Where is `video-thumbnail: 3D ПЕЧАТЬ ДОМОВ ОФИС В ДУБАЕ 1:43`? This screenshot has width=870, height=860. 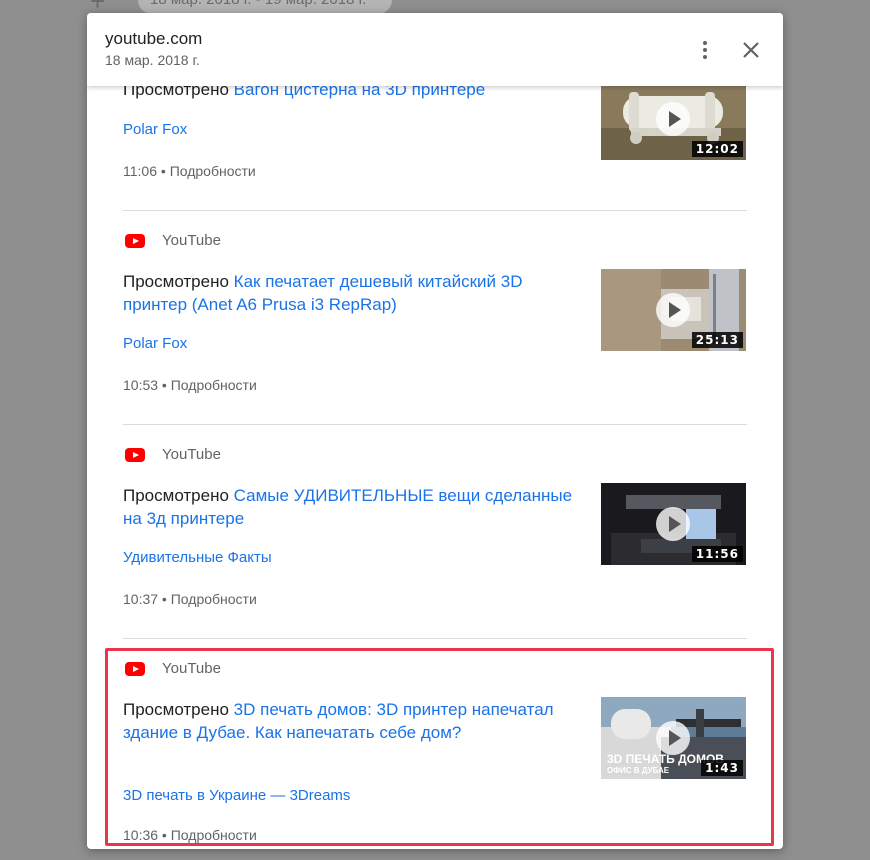 video-thumbnail: 3D ПЕЧАТЬ ДОМОВ ОФИС В ДУБАЕ 1:43 is located at coordinates (673, 738).